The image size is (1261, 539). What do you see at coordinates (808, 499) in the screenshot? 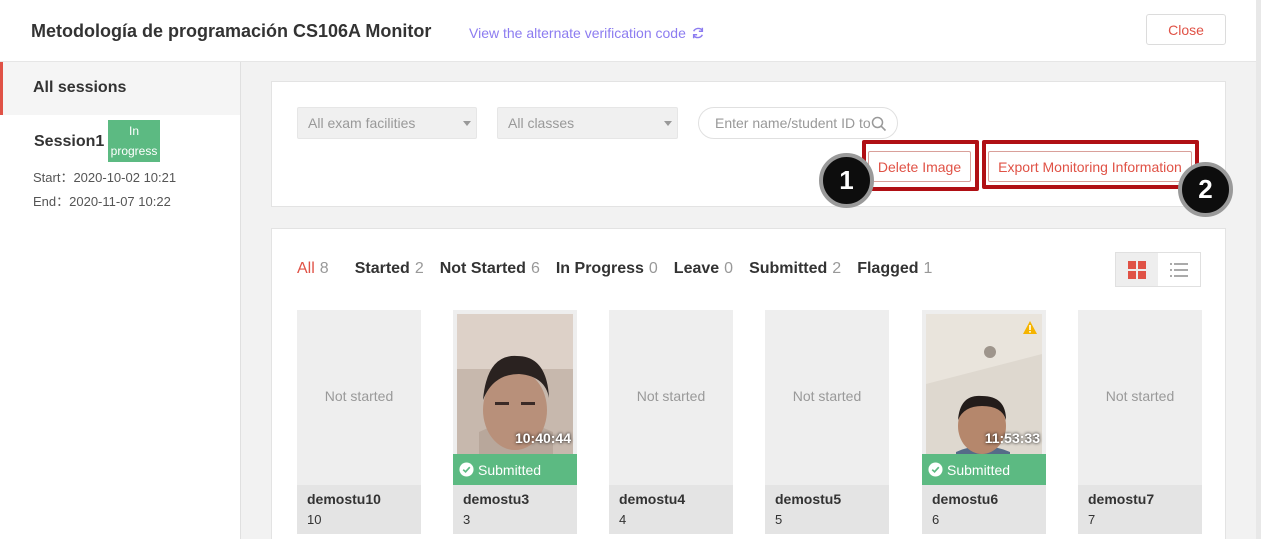
I see `student-username: demostu5` at bounding box center [808, 499].